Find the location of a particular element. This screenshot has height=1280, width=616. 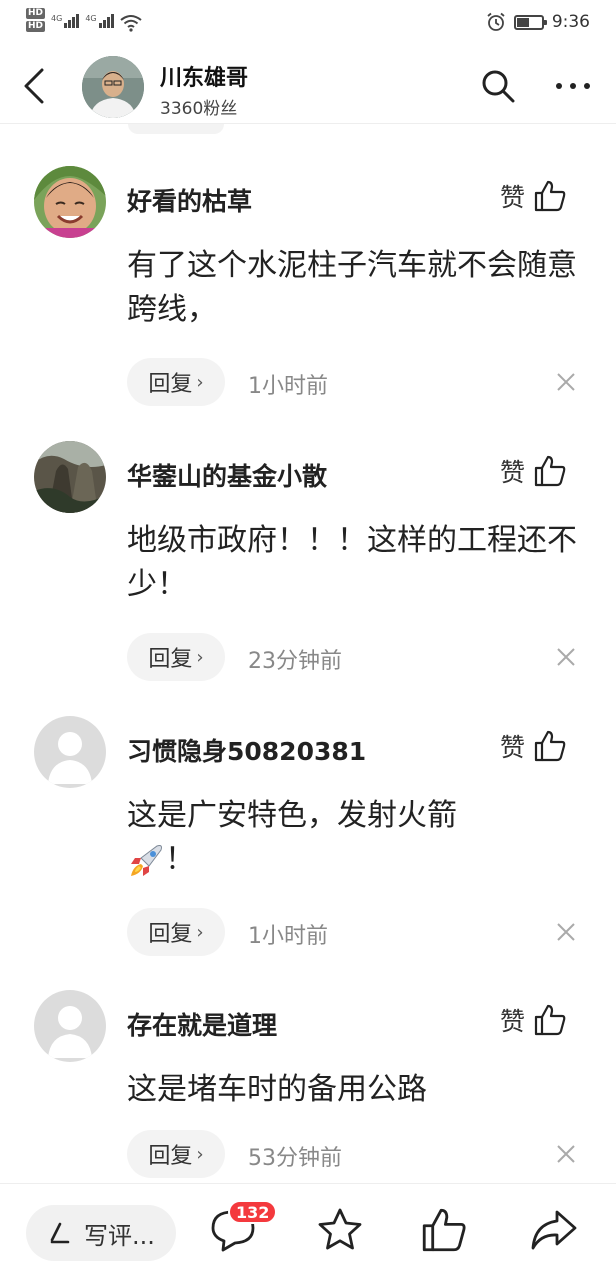

share-button is located at coordinates (554, 1230).